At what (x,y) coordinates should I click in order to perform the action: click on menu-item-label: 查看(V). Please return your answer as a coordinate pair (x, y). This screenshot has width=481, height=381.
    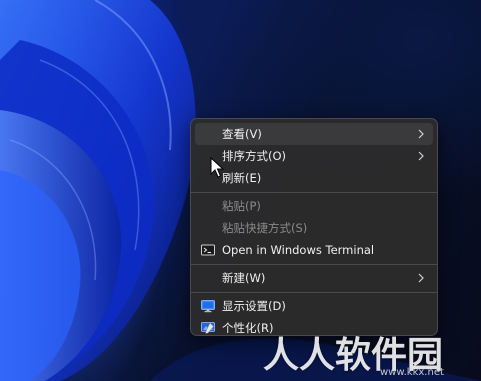
    Looking at the image, I should click on (242, 134).